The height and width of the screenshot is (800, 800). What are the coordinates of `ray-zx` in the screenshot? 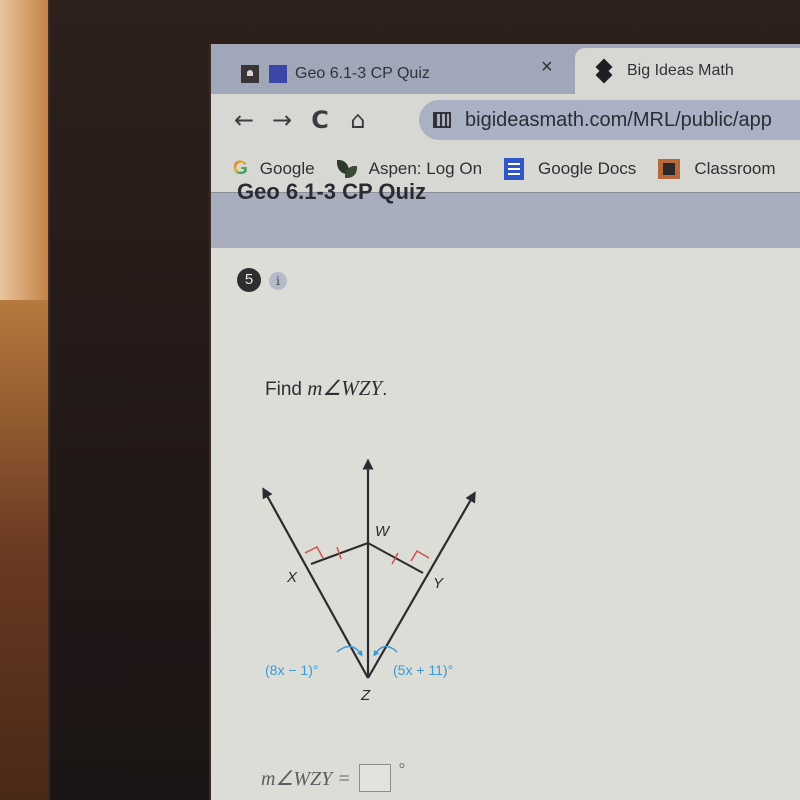 It's located at (315, 583).